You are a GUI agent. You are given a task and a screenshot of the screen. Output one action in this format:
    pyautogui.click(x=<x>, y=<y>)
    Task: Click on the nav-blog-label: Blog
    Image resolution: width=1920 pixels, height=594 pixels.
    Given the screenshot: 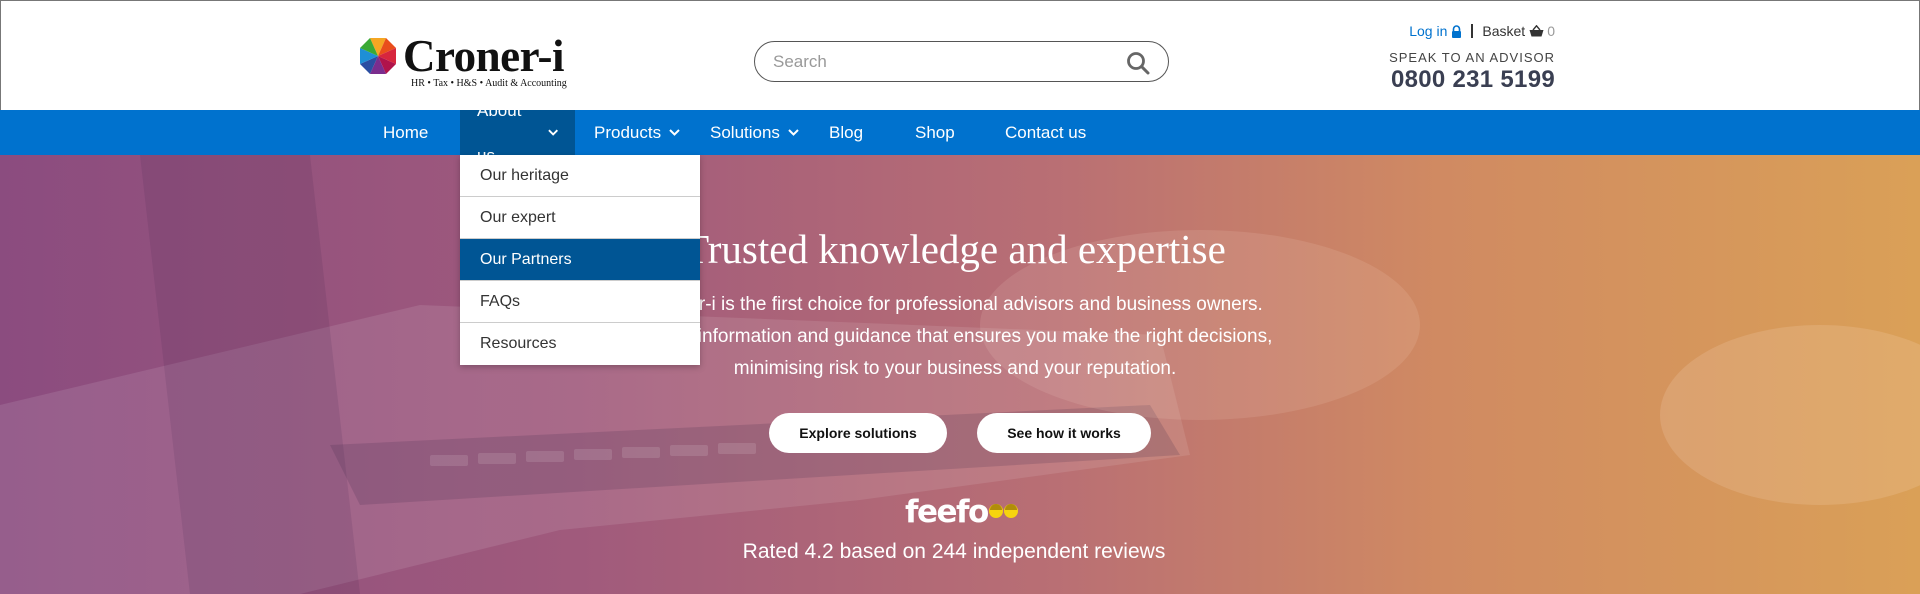 What is the action you would take?
    pyautogui.click(x=846, y=132)
    